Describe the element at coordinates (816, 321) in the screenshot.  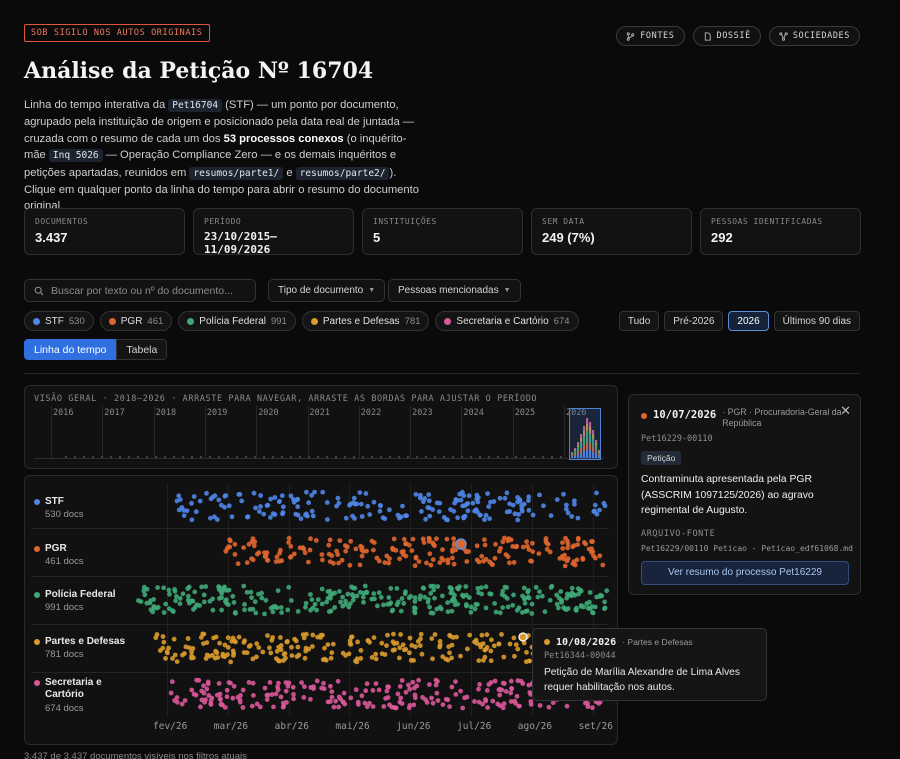
I see `range-90-dias: Últimos 90 dias` at that location.